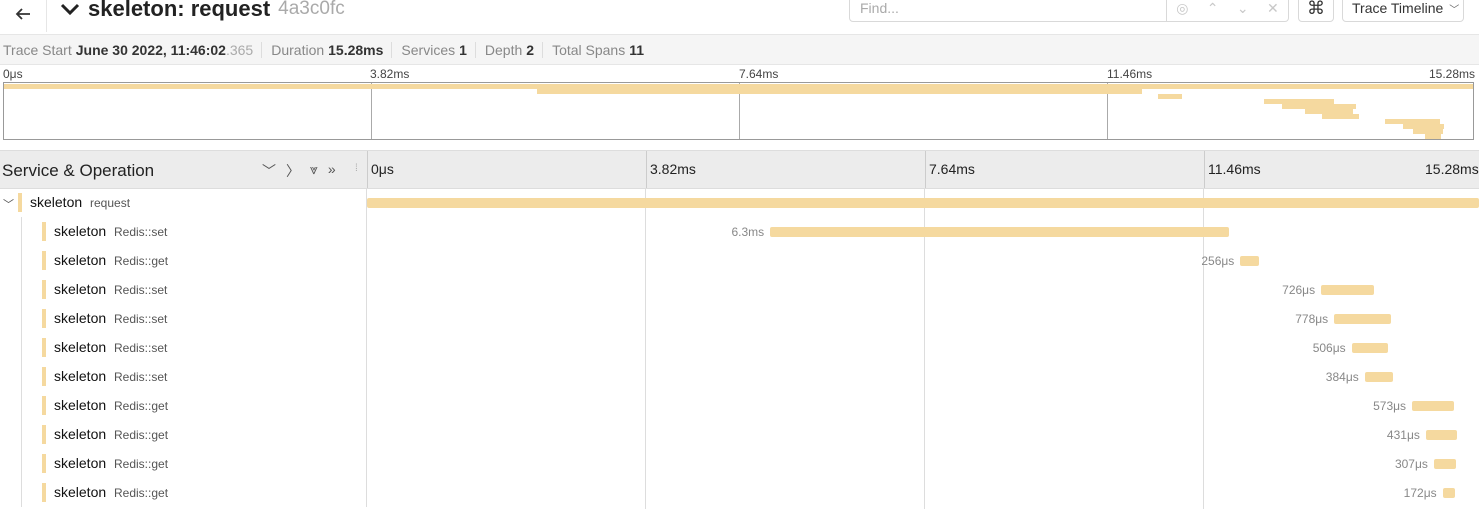 This screenshot has height=509, width=1479. I want to click on trace-title-toggle: skeleton: request 4a3c0fc, so click(202, 12).